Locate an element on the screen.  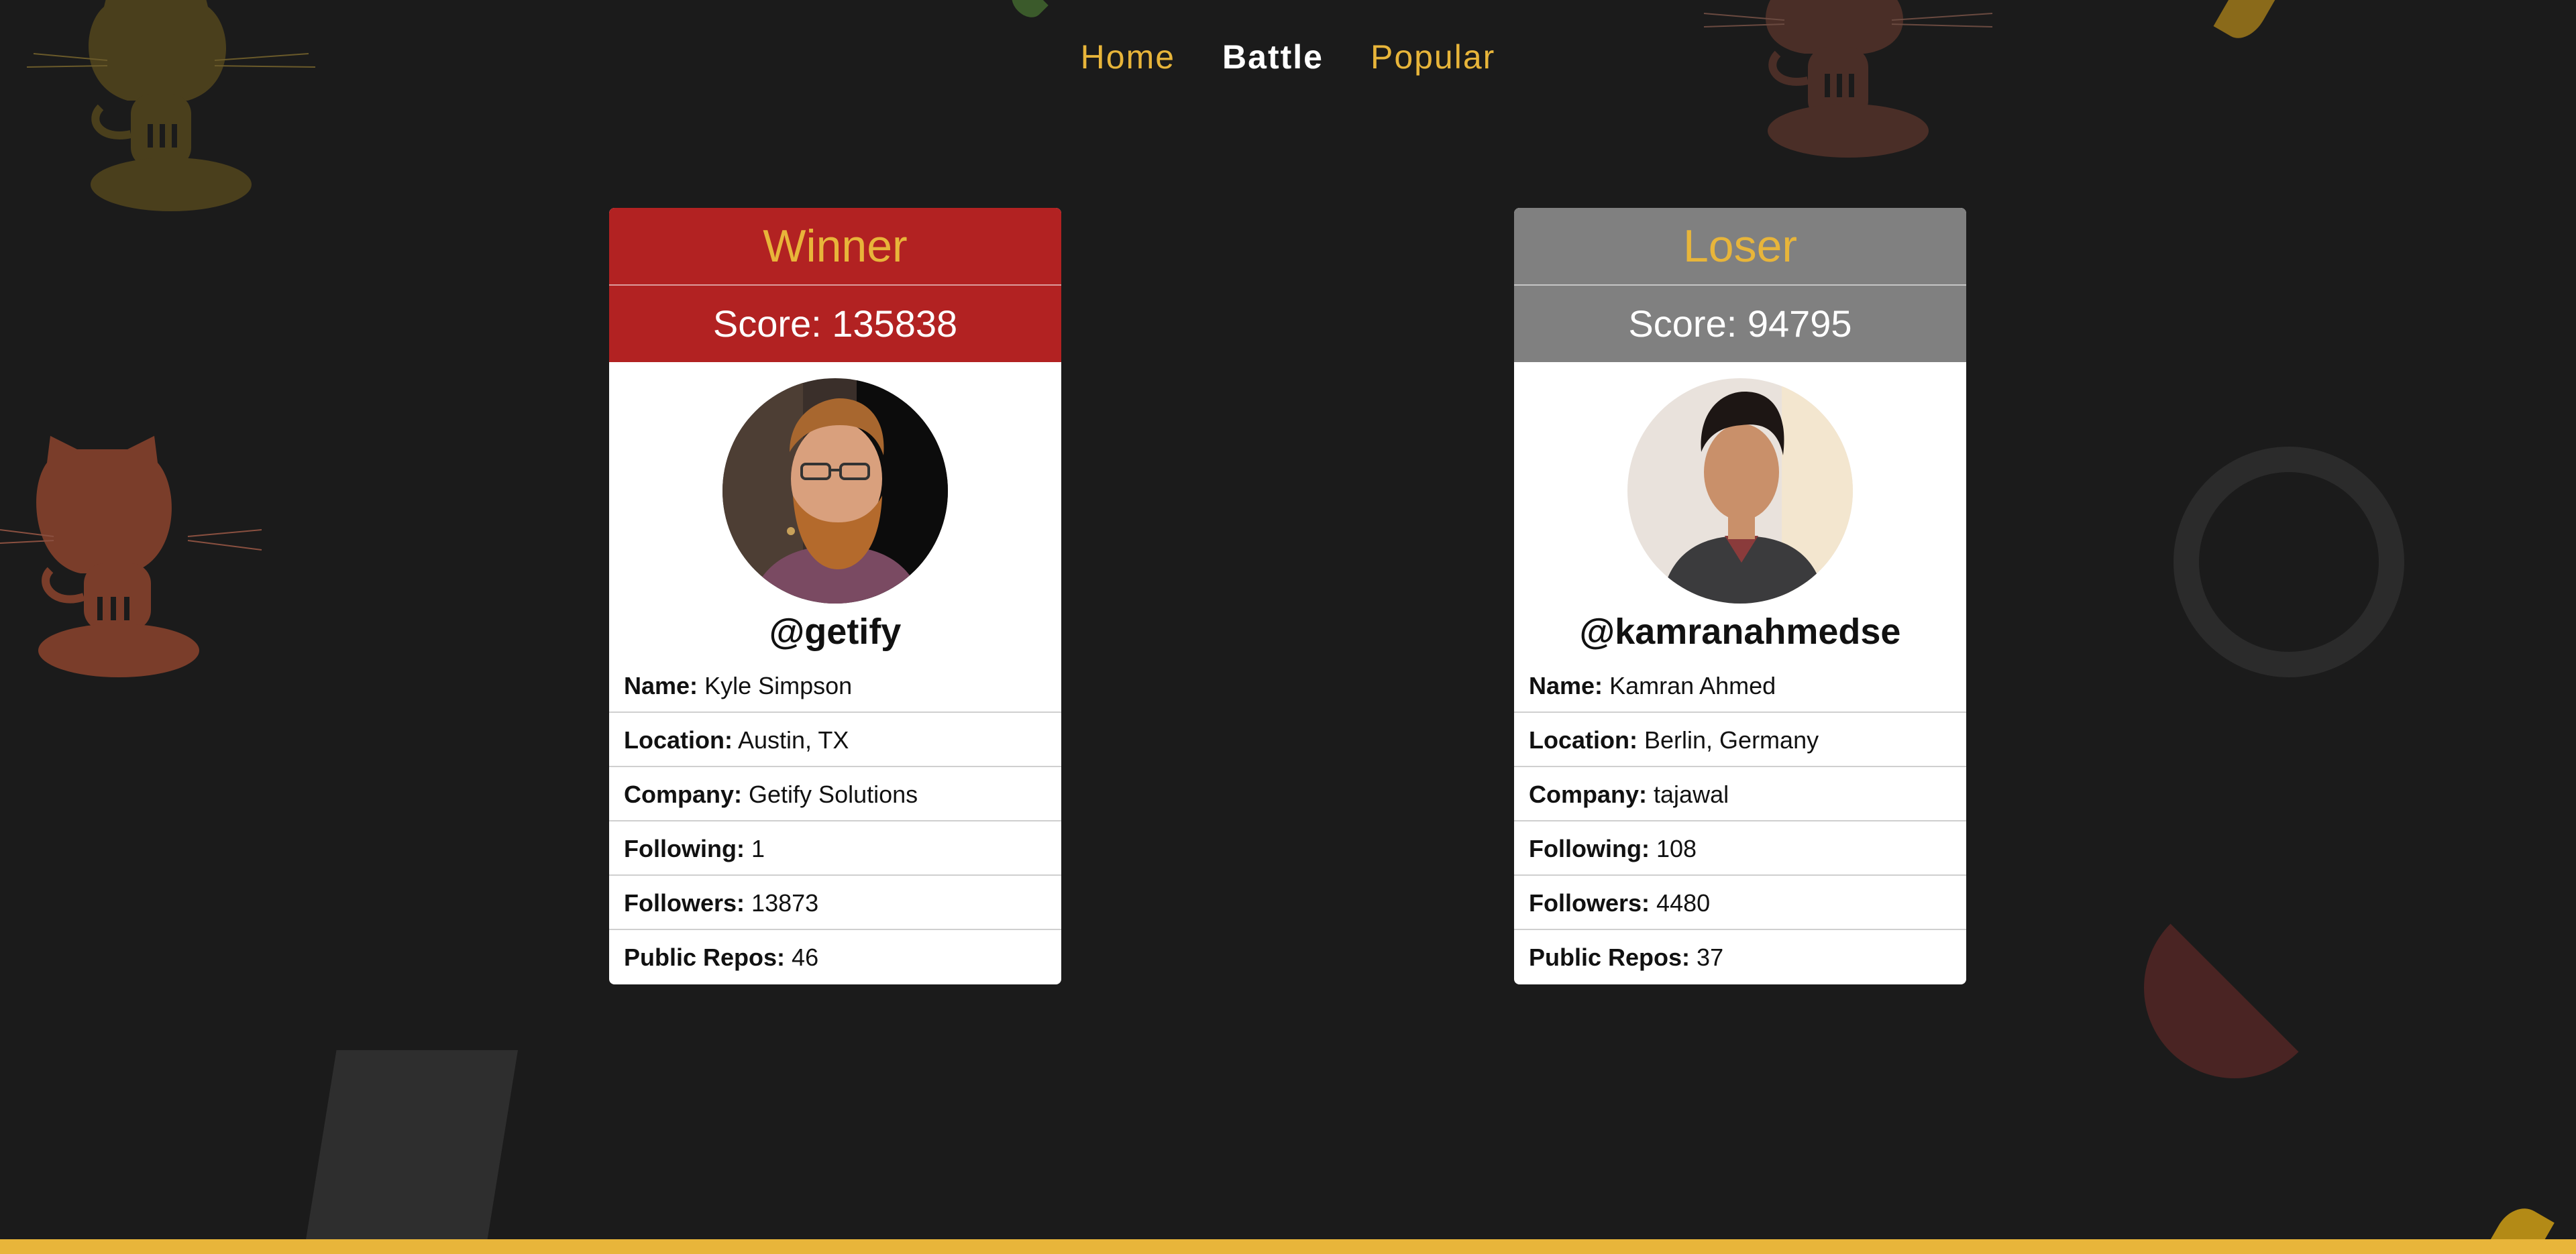
ring-shape is located at coordinates (2289, 562).